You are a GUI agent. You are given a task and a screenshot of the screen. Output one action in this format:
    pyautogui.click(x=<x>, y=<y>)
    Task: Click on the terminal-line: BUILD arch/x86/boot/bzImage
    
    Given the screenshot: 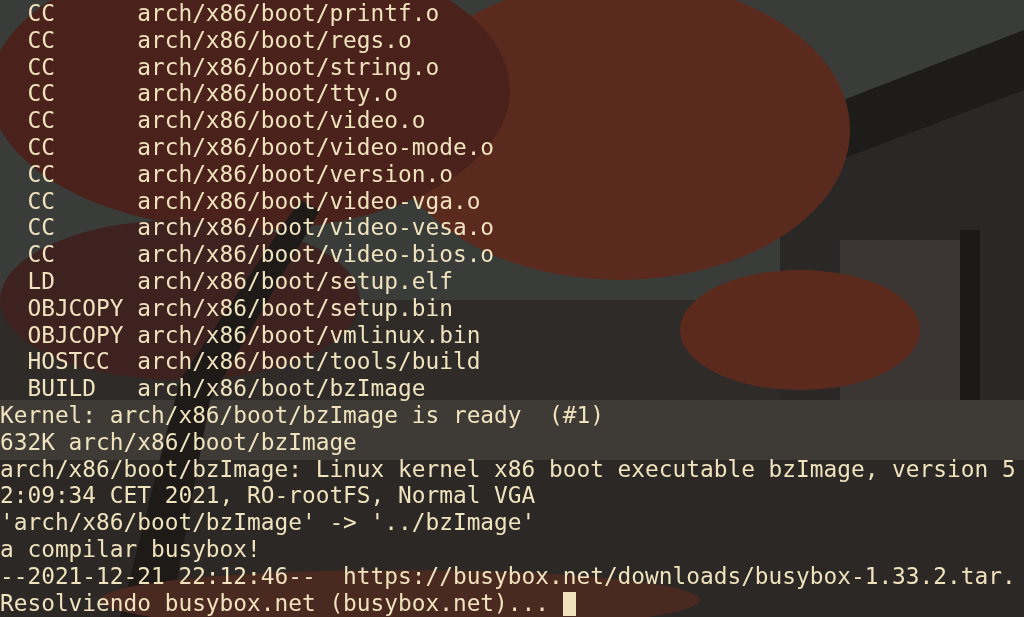 What is the action you would take?
    pyautogui.click(x=226, y=388)
    